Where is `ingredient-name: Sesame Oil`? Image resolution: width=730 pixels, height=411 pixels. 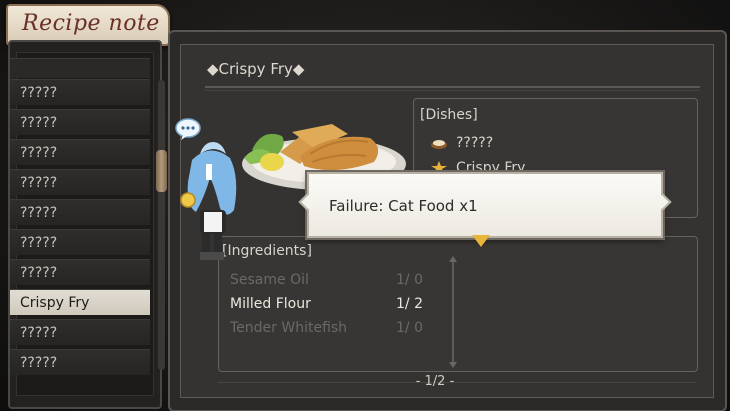
ingredient-name: Sesame Oil is located at coordinates (269, 280).